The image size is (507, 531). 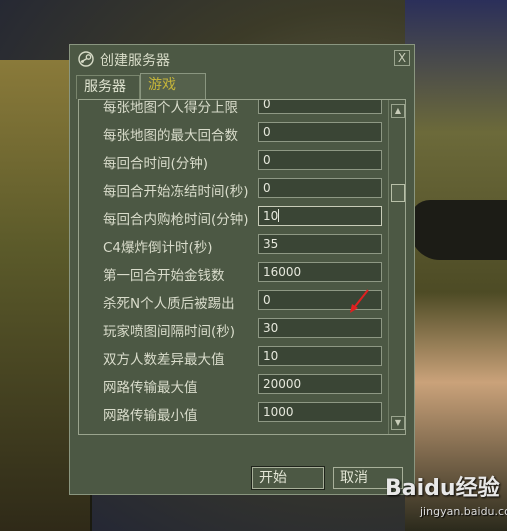 What do you see at coordinates (156, 164) in the screenshot?
I see `setting-label: 每回合时间(分钟)` at bounding box center [156, 164].